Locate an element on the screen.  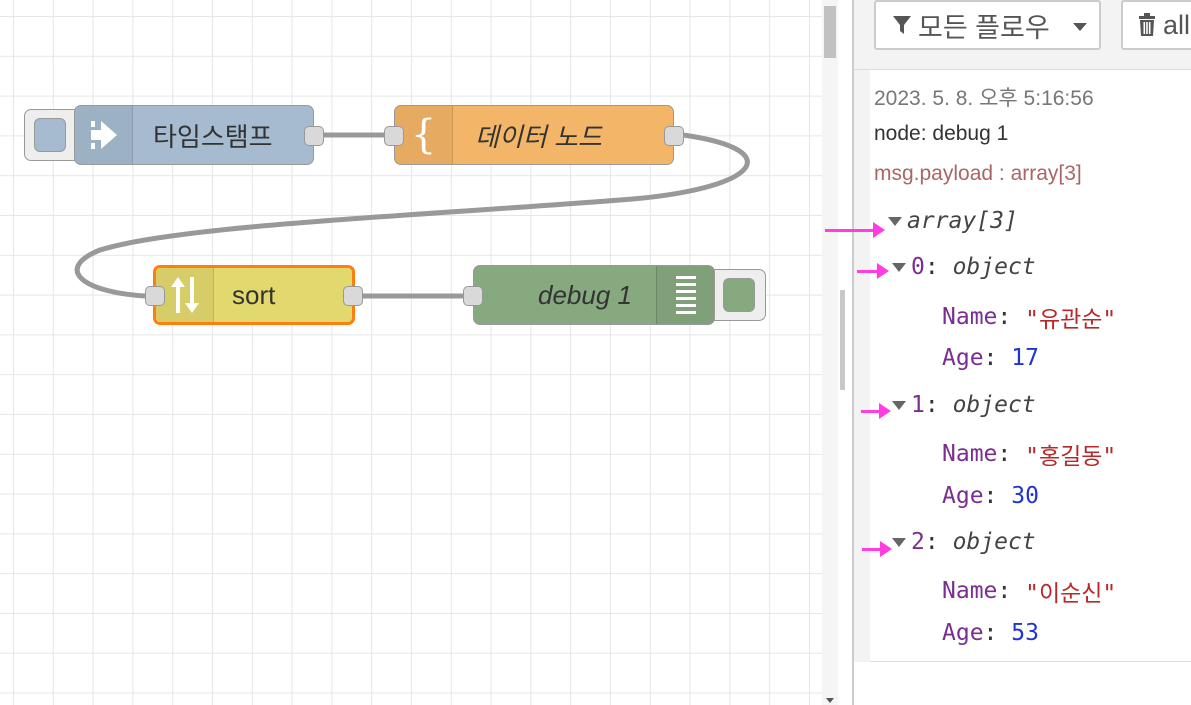
change-node: { 데이터 노드 is located at coordinates (534, 135).